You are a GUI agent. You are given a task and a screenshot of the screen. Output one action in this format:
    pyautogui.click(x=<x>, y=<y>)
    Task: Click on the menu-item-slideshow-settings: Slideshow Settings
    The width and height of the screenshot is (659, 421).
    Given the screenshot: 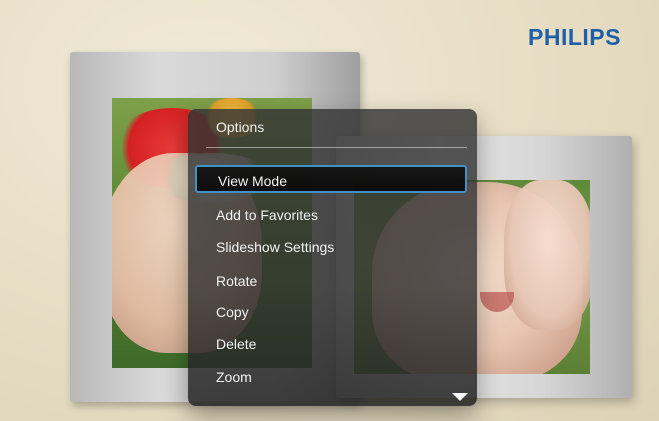 What is the action you would take?
    pyautogui.click(x=275, y=247)
    